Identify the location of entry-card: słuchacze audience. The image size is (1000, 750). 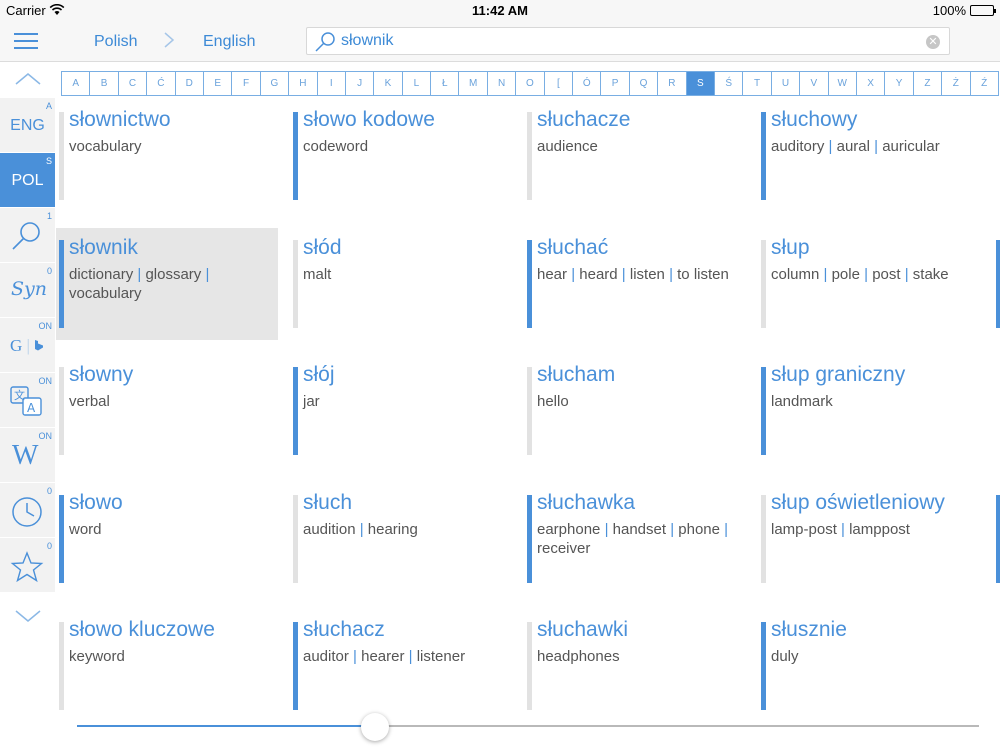
(635, 156).